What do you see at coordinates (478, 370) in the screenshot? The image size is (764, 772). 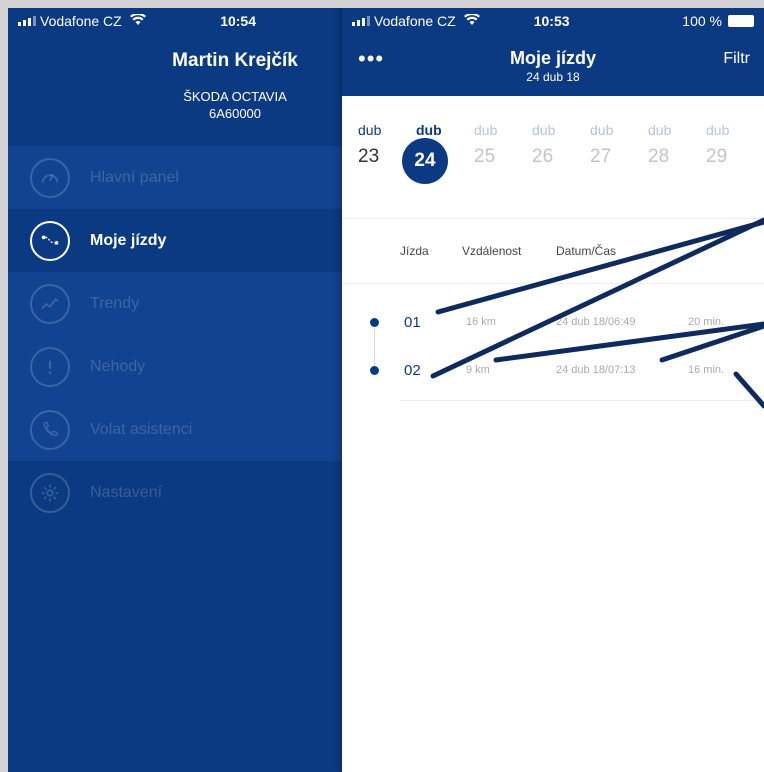 I see `trip-distance: 9 km` at bounding box center [478, 370].